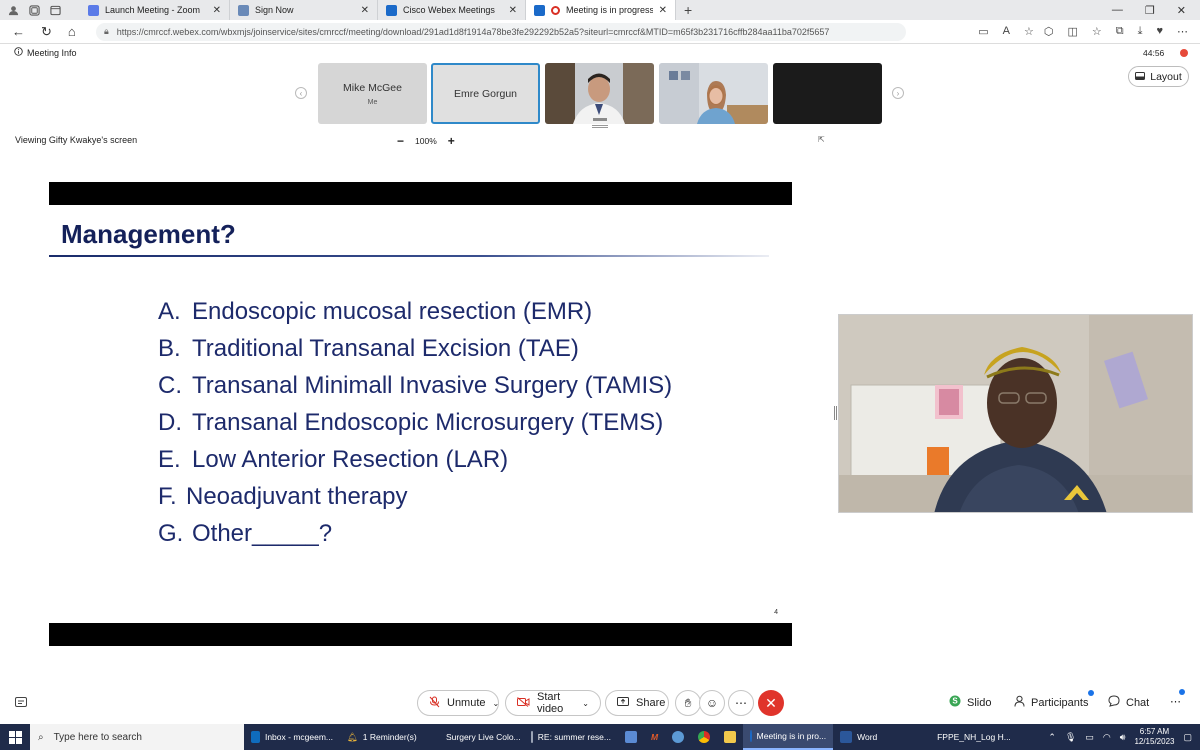  What do you see at coordinates (730, 737) in the screenshot?
I see `file-explorer-icon` at bounding box center [730, 737].